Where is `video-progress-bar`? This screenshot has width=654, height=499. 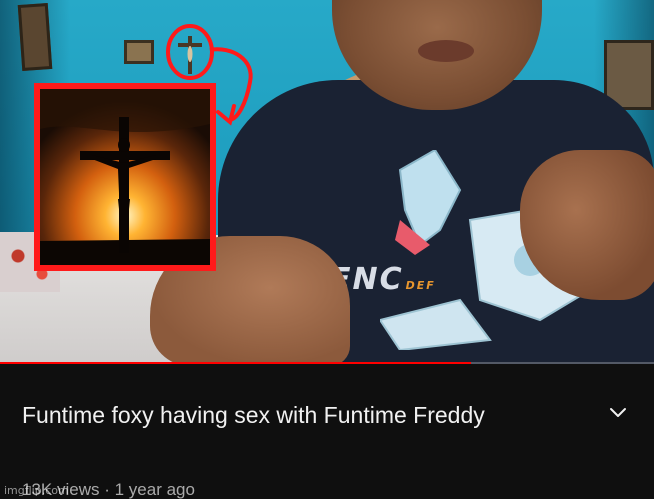 video-progress-bar is located at coordinates (327, 363).